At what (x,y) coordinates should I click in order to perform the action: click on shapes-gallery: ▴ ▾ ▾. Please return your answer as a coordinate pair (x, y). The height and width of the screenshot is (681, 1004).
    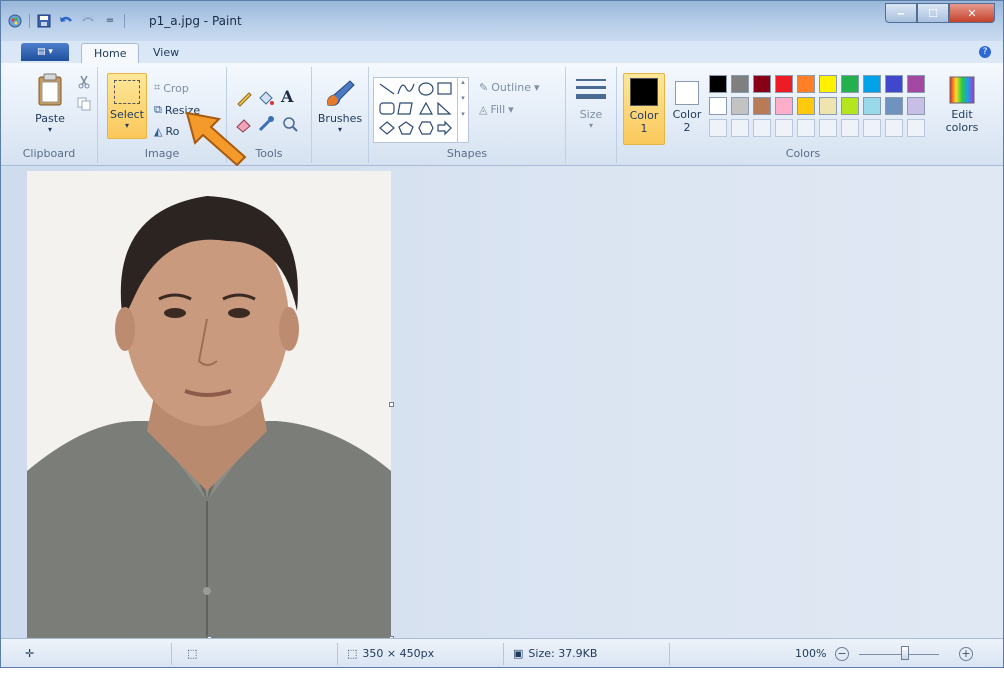
    Looking at the image, I should click on (421, 110).